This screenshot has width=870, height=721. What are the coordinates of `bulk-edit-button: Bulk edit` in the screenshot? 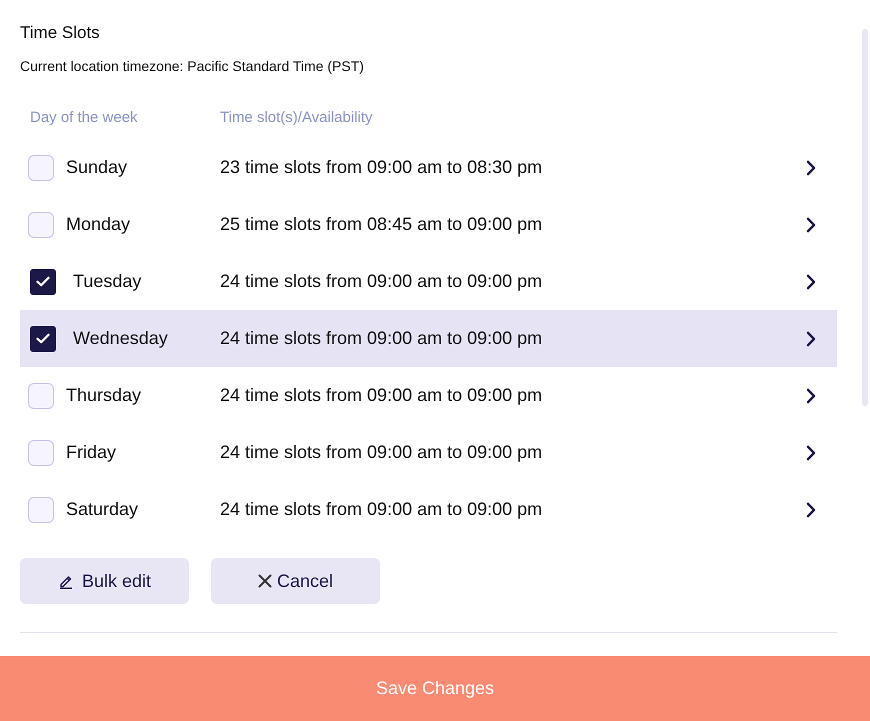 It's located at (104, 581).